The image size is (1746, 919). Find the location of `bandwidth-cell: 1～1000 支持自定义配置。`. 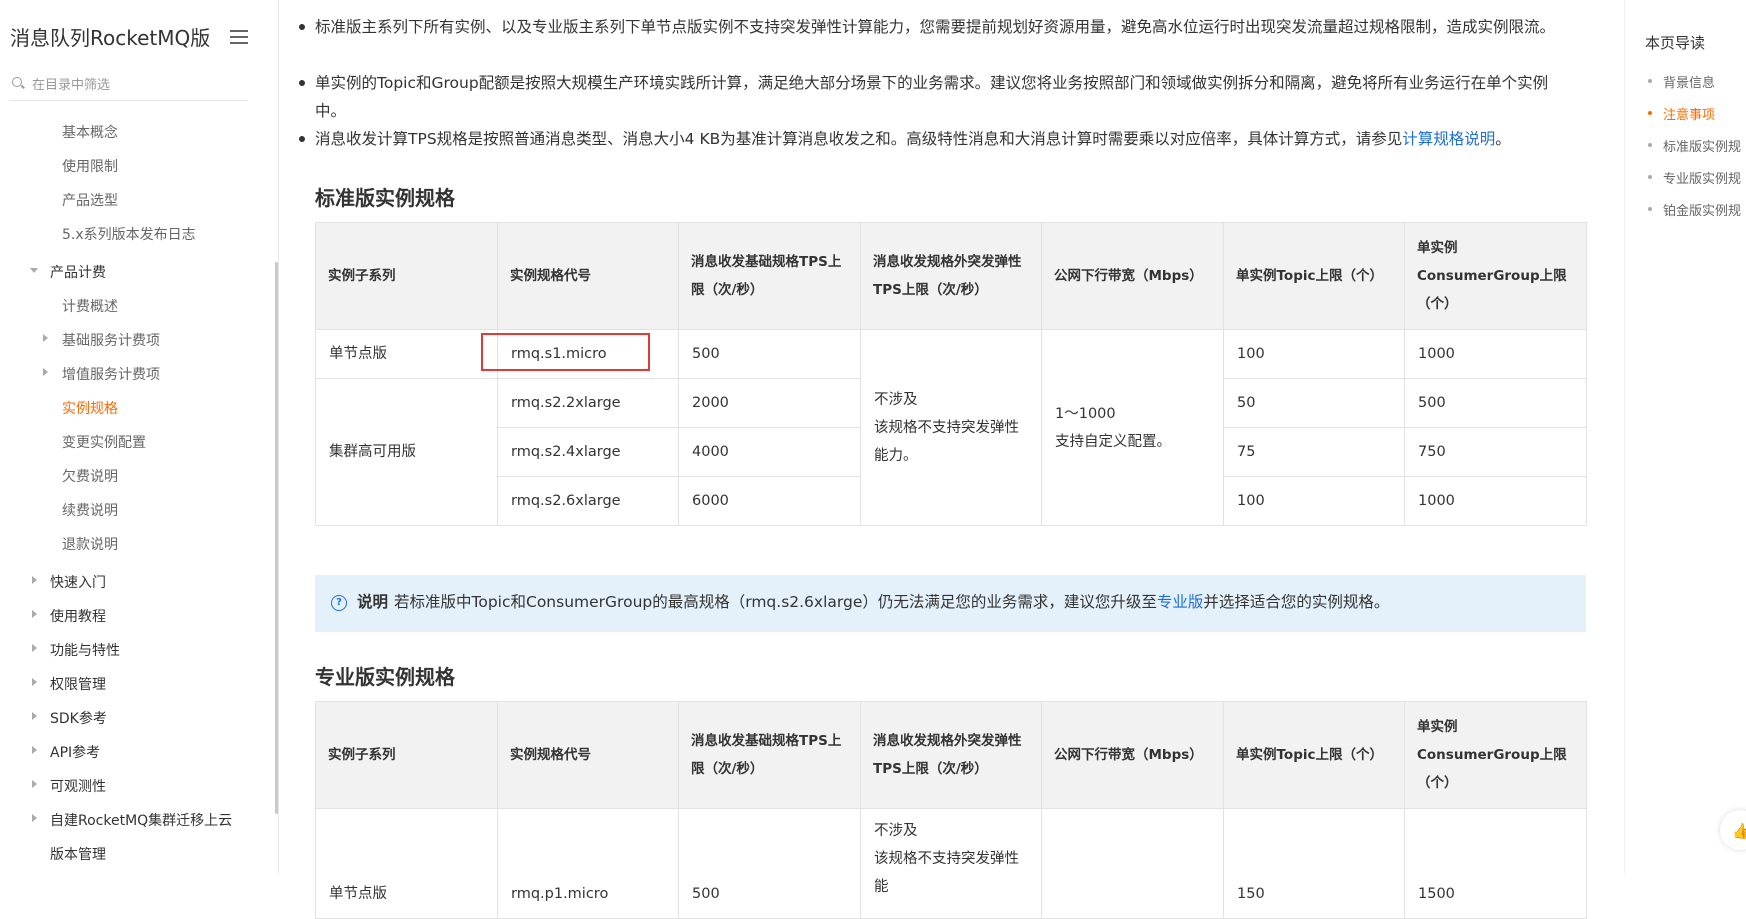

bandwidth-cell: 1～1000 支持自定义配置。 is located at coordinates (1132, 427).